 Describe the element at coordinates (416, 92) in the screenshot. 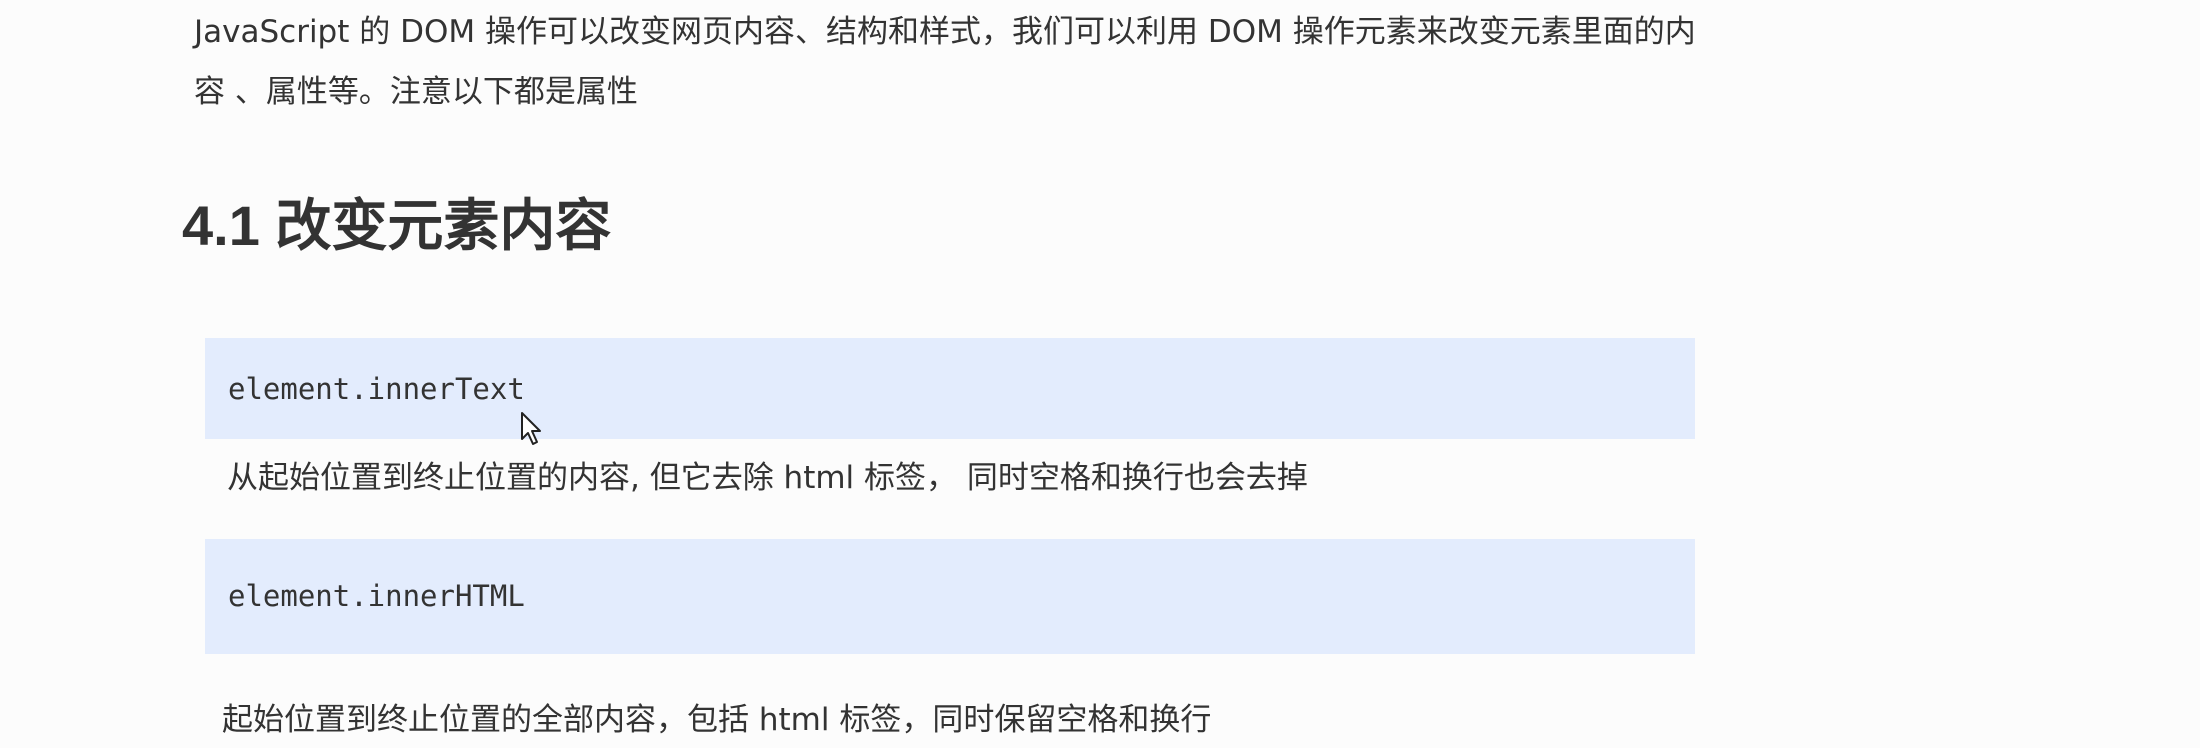

I see `intro-line-2: 容 、属性等。注意以下都是属性` at that location.